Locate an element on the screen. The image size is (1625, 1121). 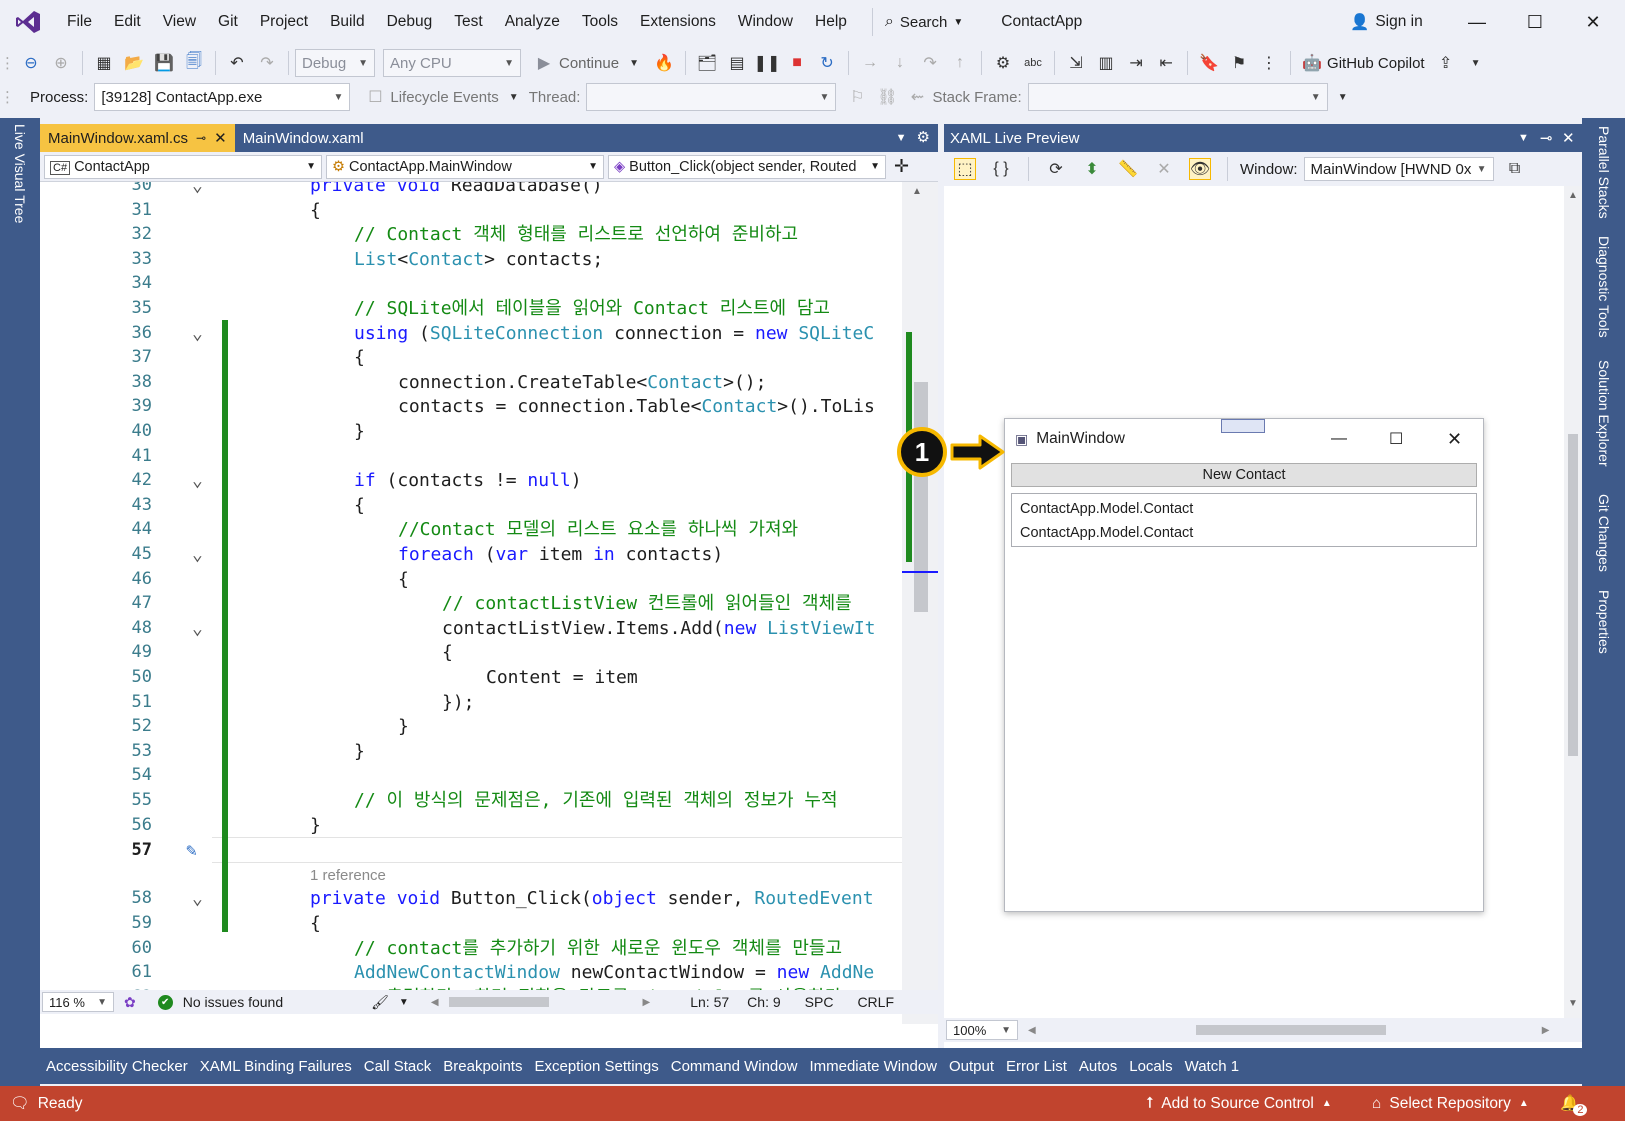
code-line-50: 50 Content = item is located at coordinates (471, 677).